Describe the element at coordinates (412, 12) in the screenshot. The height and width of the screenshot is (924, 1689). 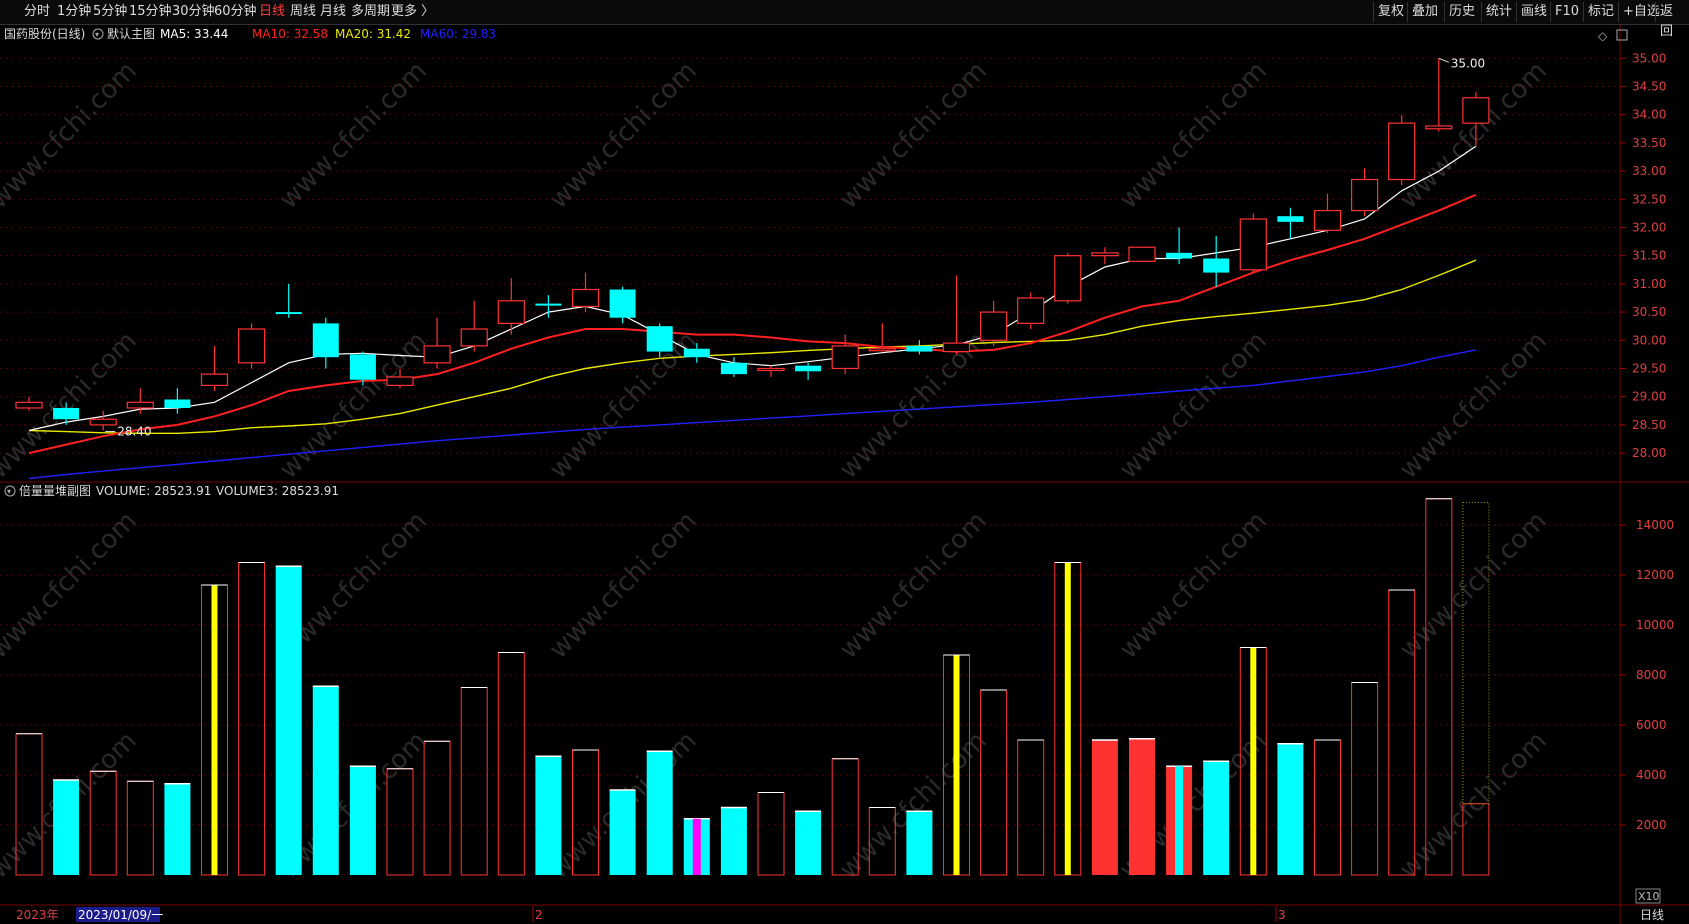
I see `period-tab-10: 更多 〉` at that location.